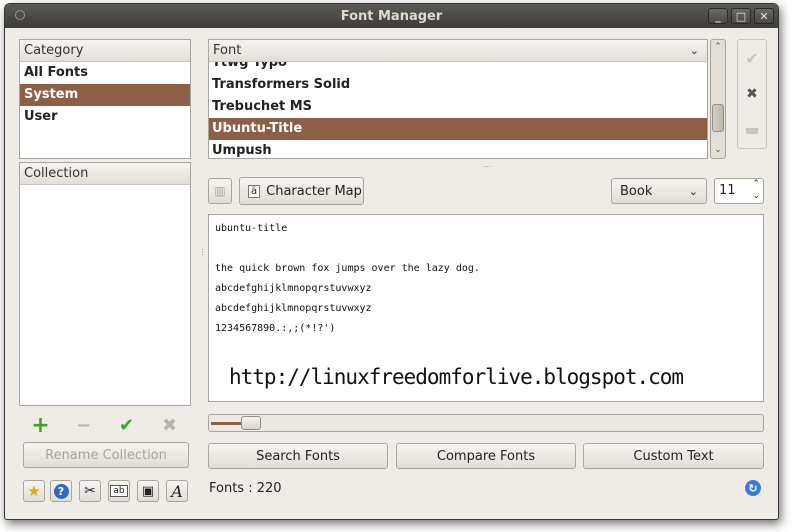  Describe the element at coordinates (458, 129) in the screenshot. I see `font-item-selected: Ubuntu-Title` at that location.